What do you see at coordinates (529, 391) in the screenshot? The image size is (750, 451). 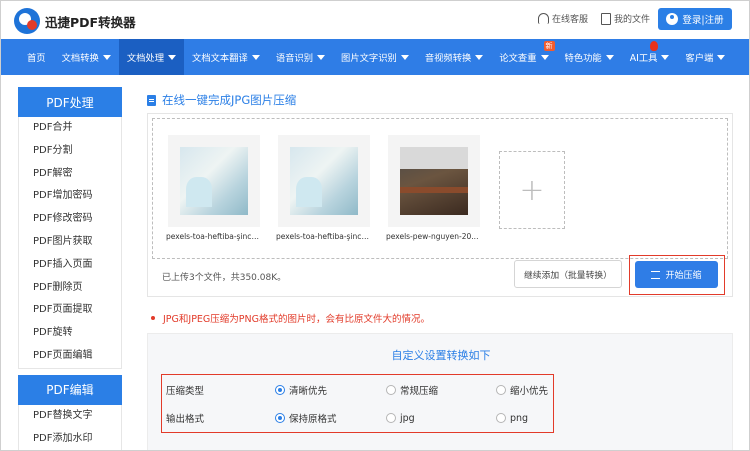 I see `radio-option-label: 缩小优先` at bounding box center [529, 391].